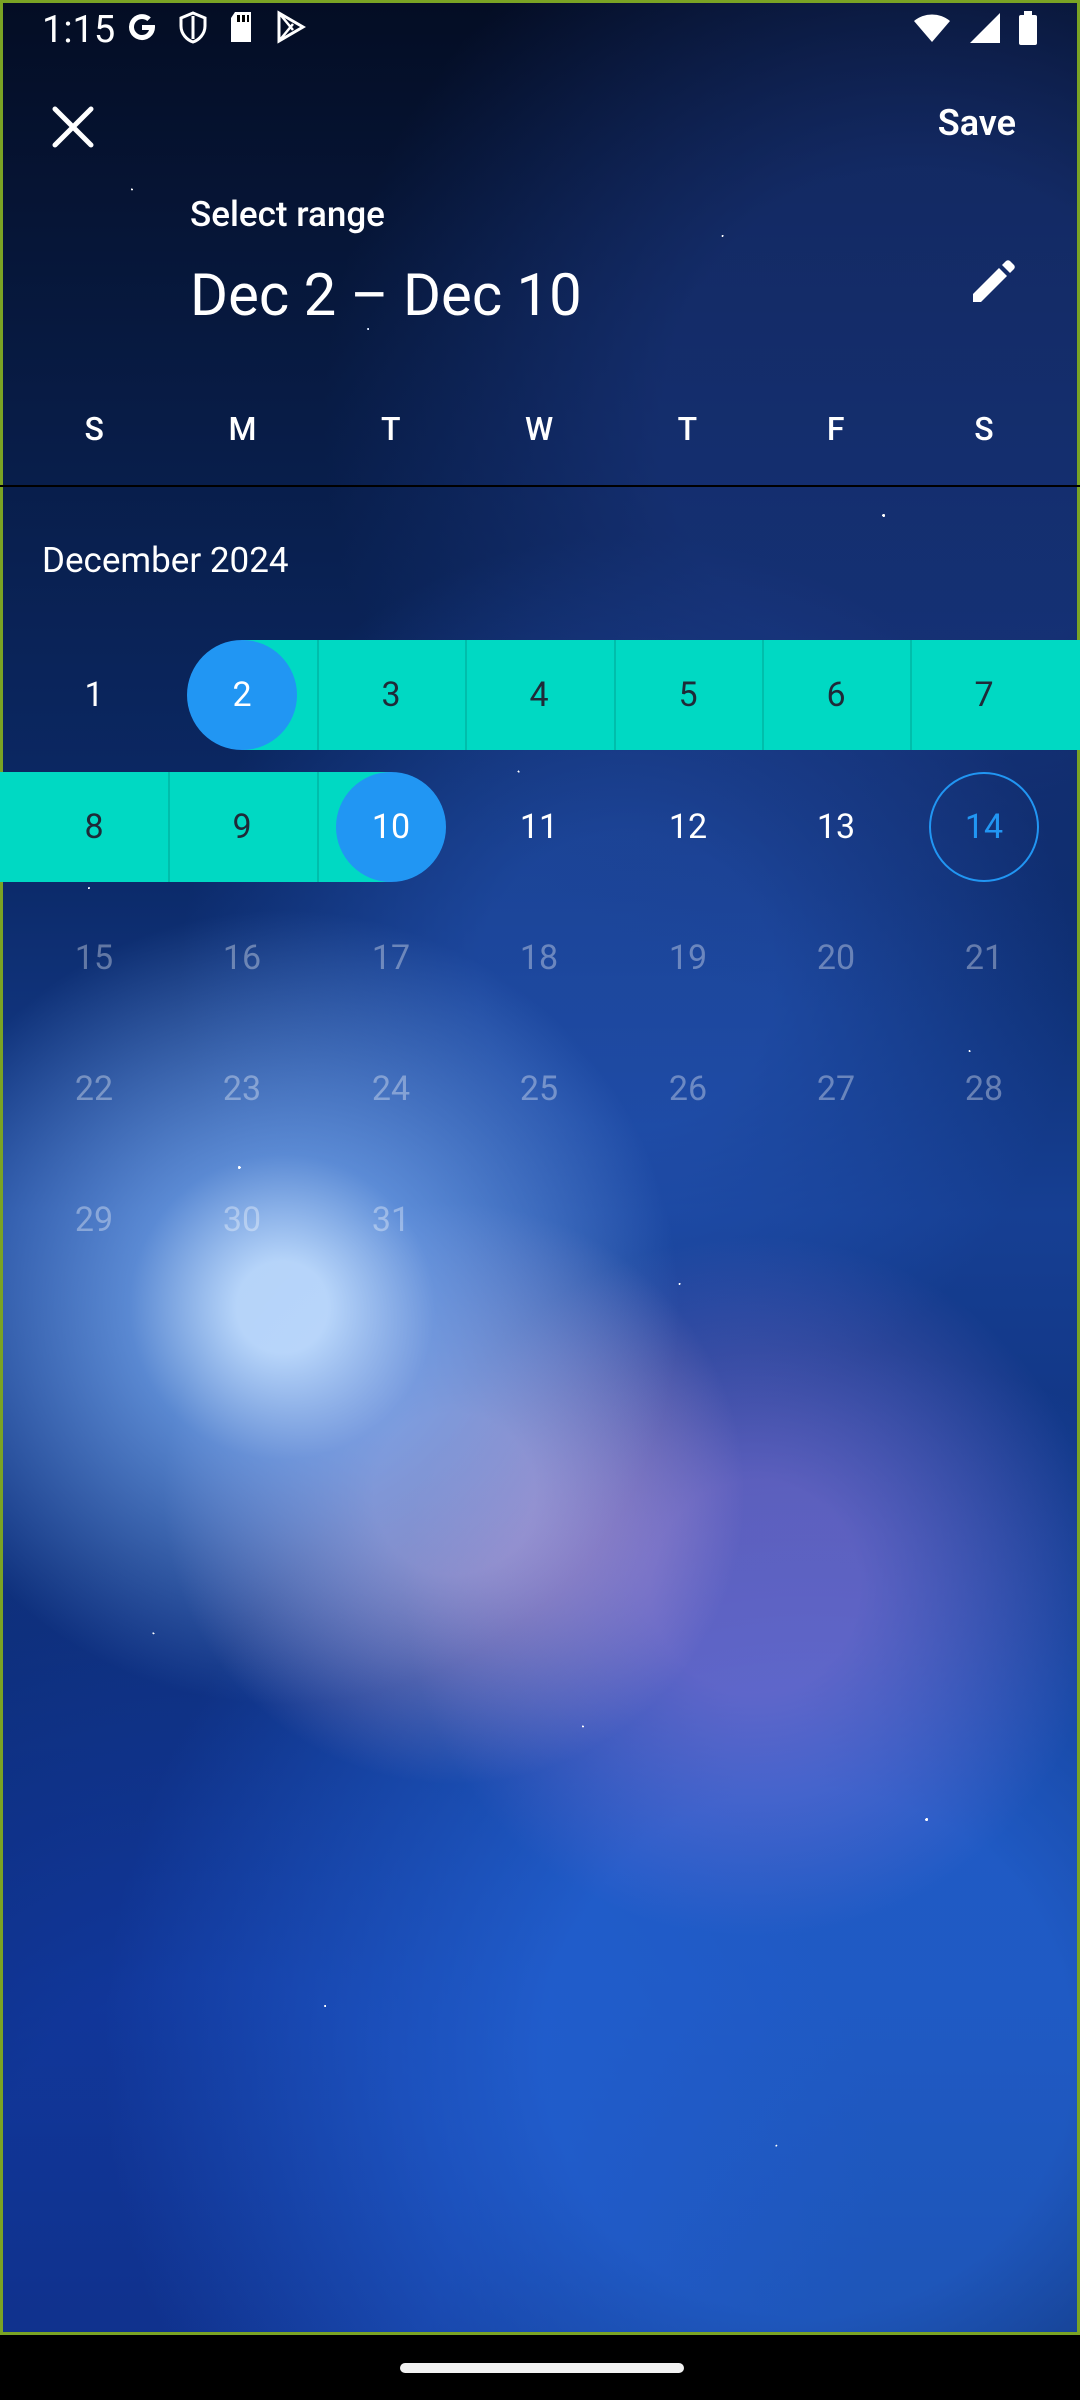 The width and height of the screenshot is (1080, 2400). Describe the element at coordinates (242, 958) in the screenshot. I see `day-cell: 16` at that location.